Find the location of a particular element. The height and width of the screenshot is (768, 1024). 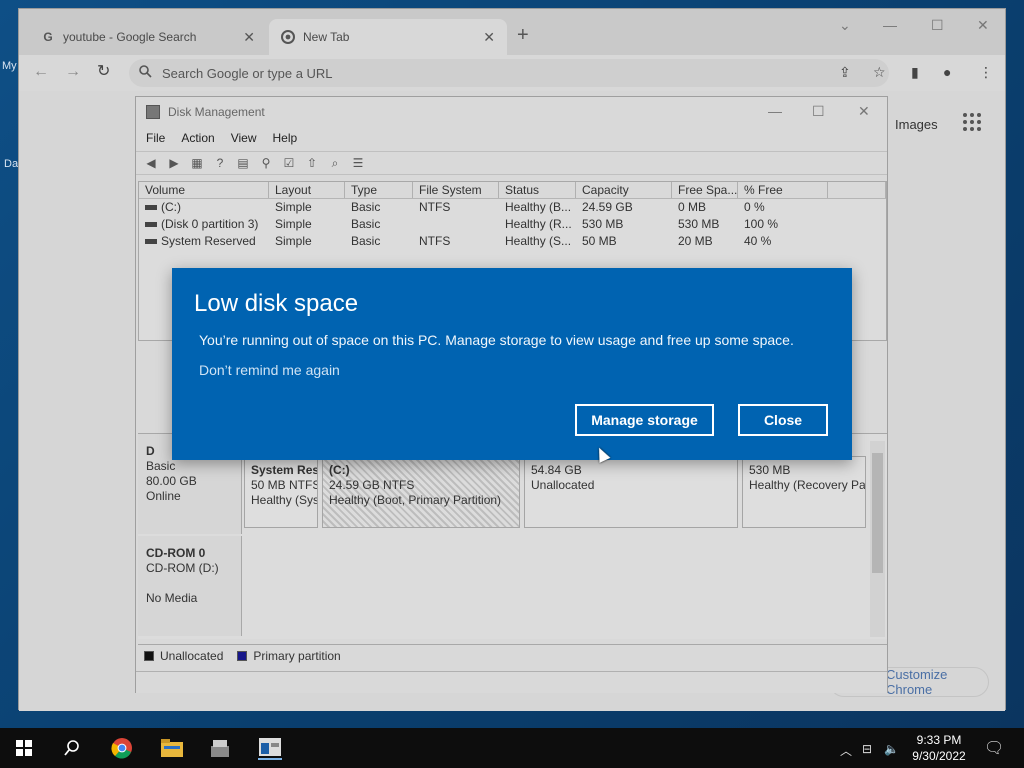

cell-free-space: 530 MB is located at coordinates (699, 224).